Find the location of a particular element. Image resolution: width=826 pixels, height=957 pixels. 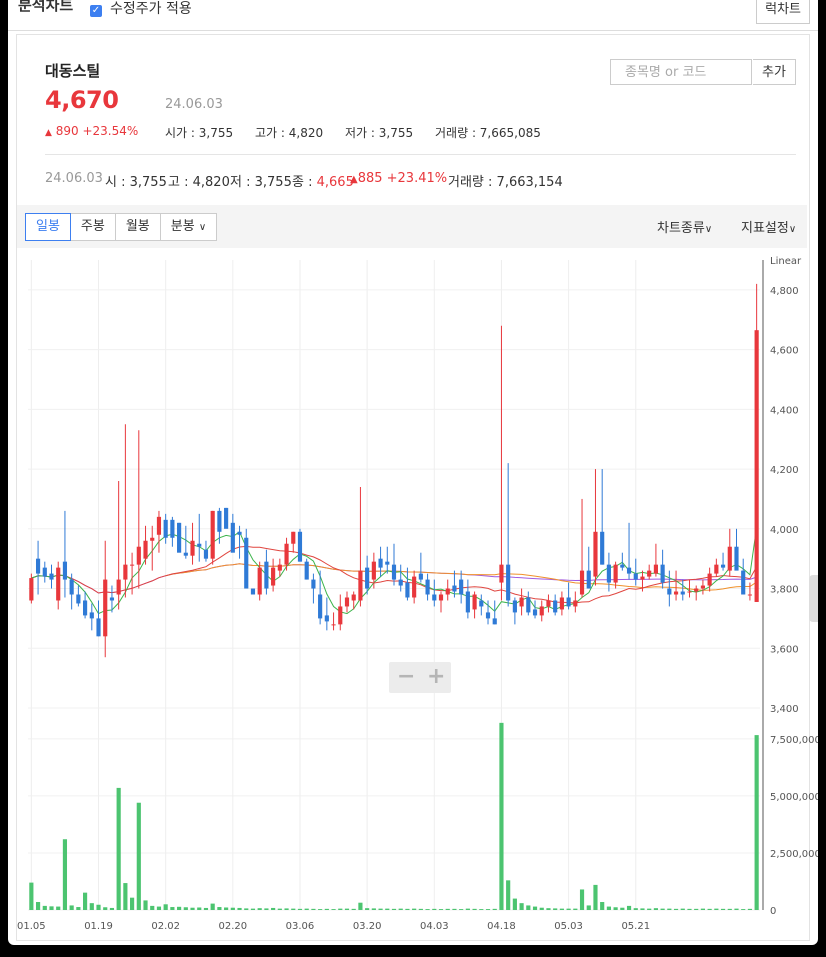

indicator-dropdown: 지표설정∨ is located at coordinates (768, 226).